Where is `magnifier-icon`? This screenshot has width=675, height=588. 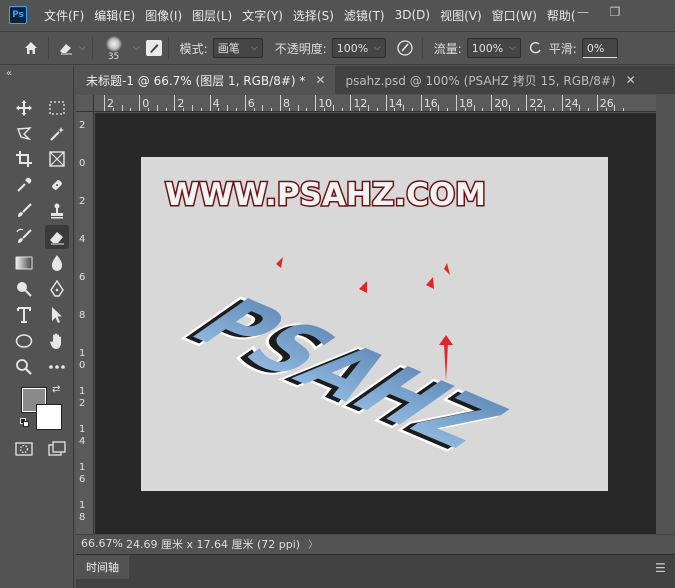 magnifier-icon is located at coordinates (24, 367).